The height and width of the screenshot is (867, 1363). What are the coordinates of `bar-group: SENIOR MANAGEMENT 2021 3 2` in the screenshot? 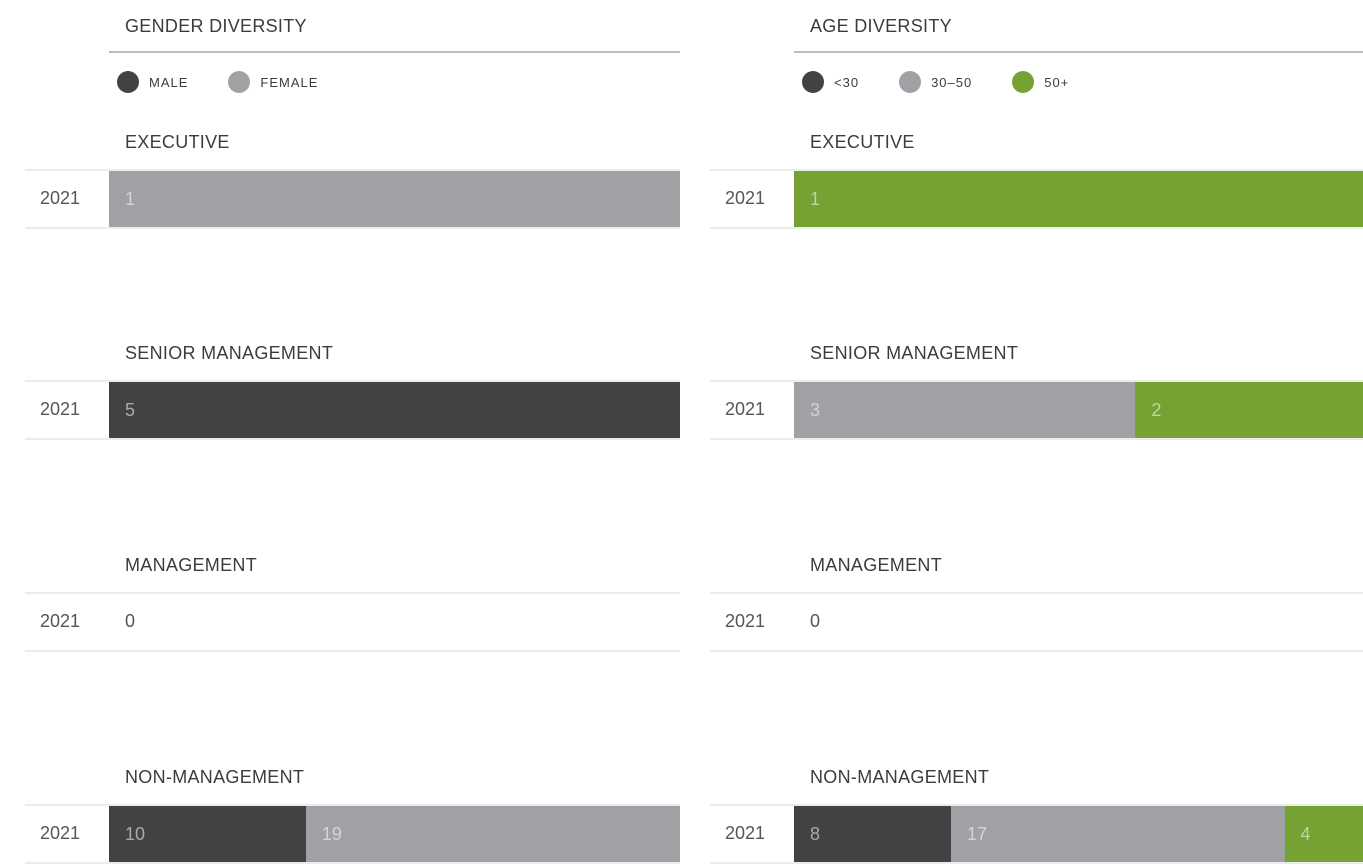 It's located at (1036, 393).